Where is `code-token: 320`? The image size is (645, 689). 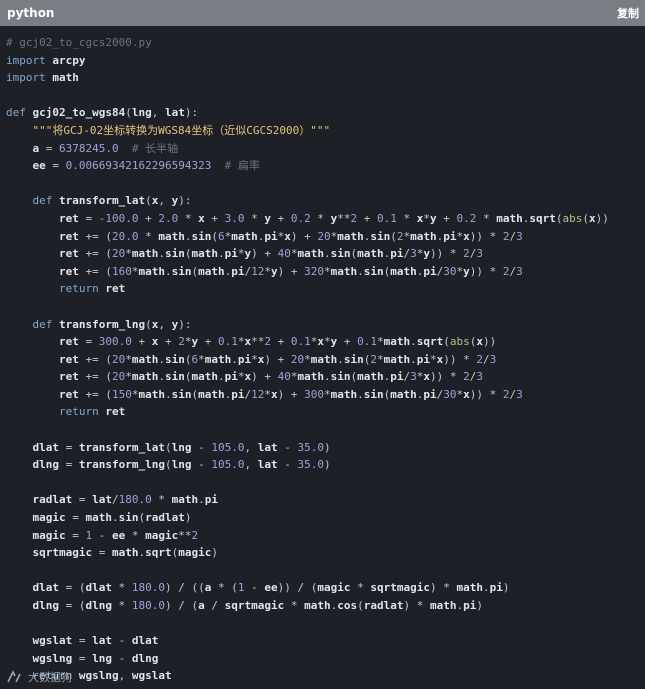
code-token: 320 is located at coordinates (314, 271).